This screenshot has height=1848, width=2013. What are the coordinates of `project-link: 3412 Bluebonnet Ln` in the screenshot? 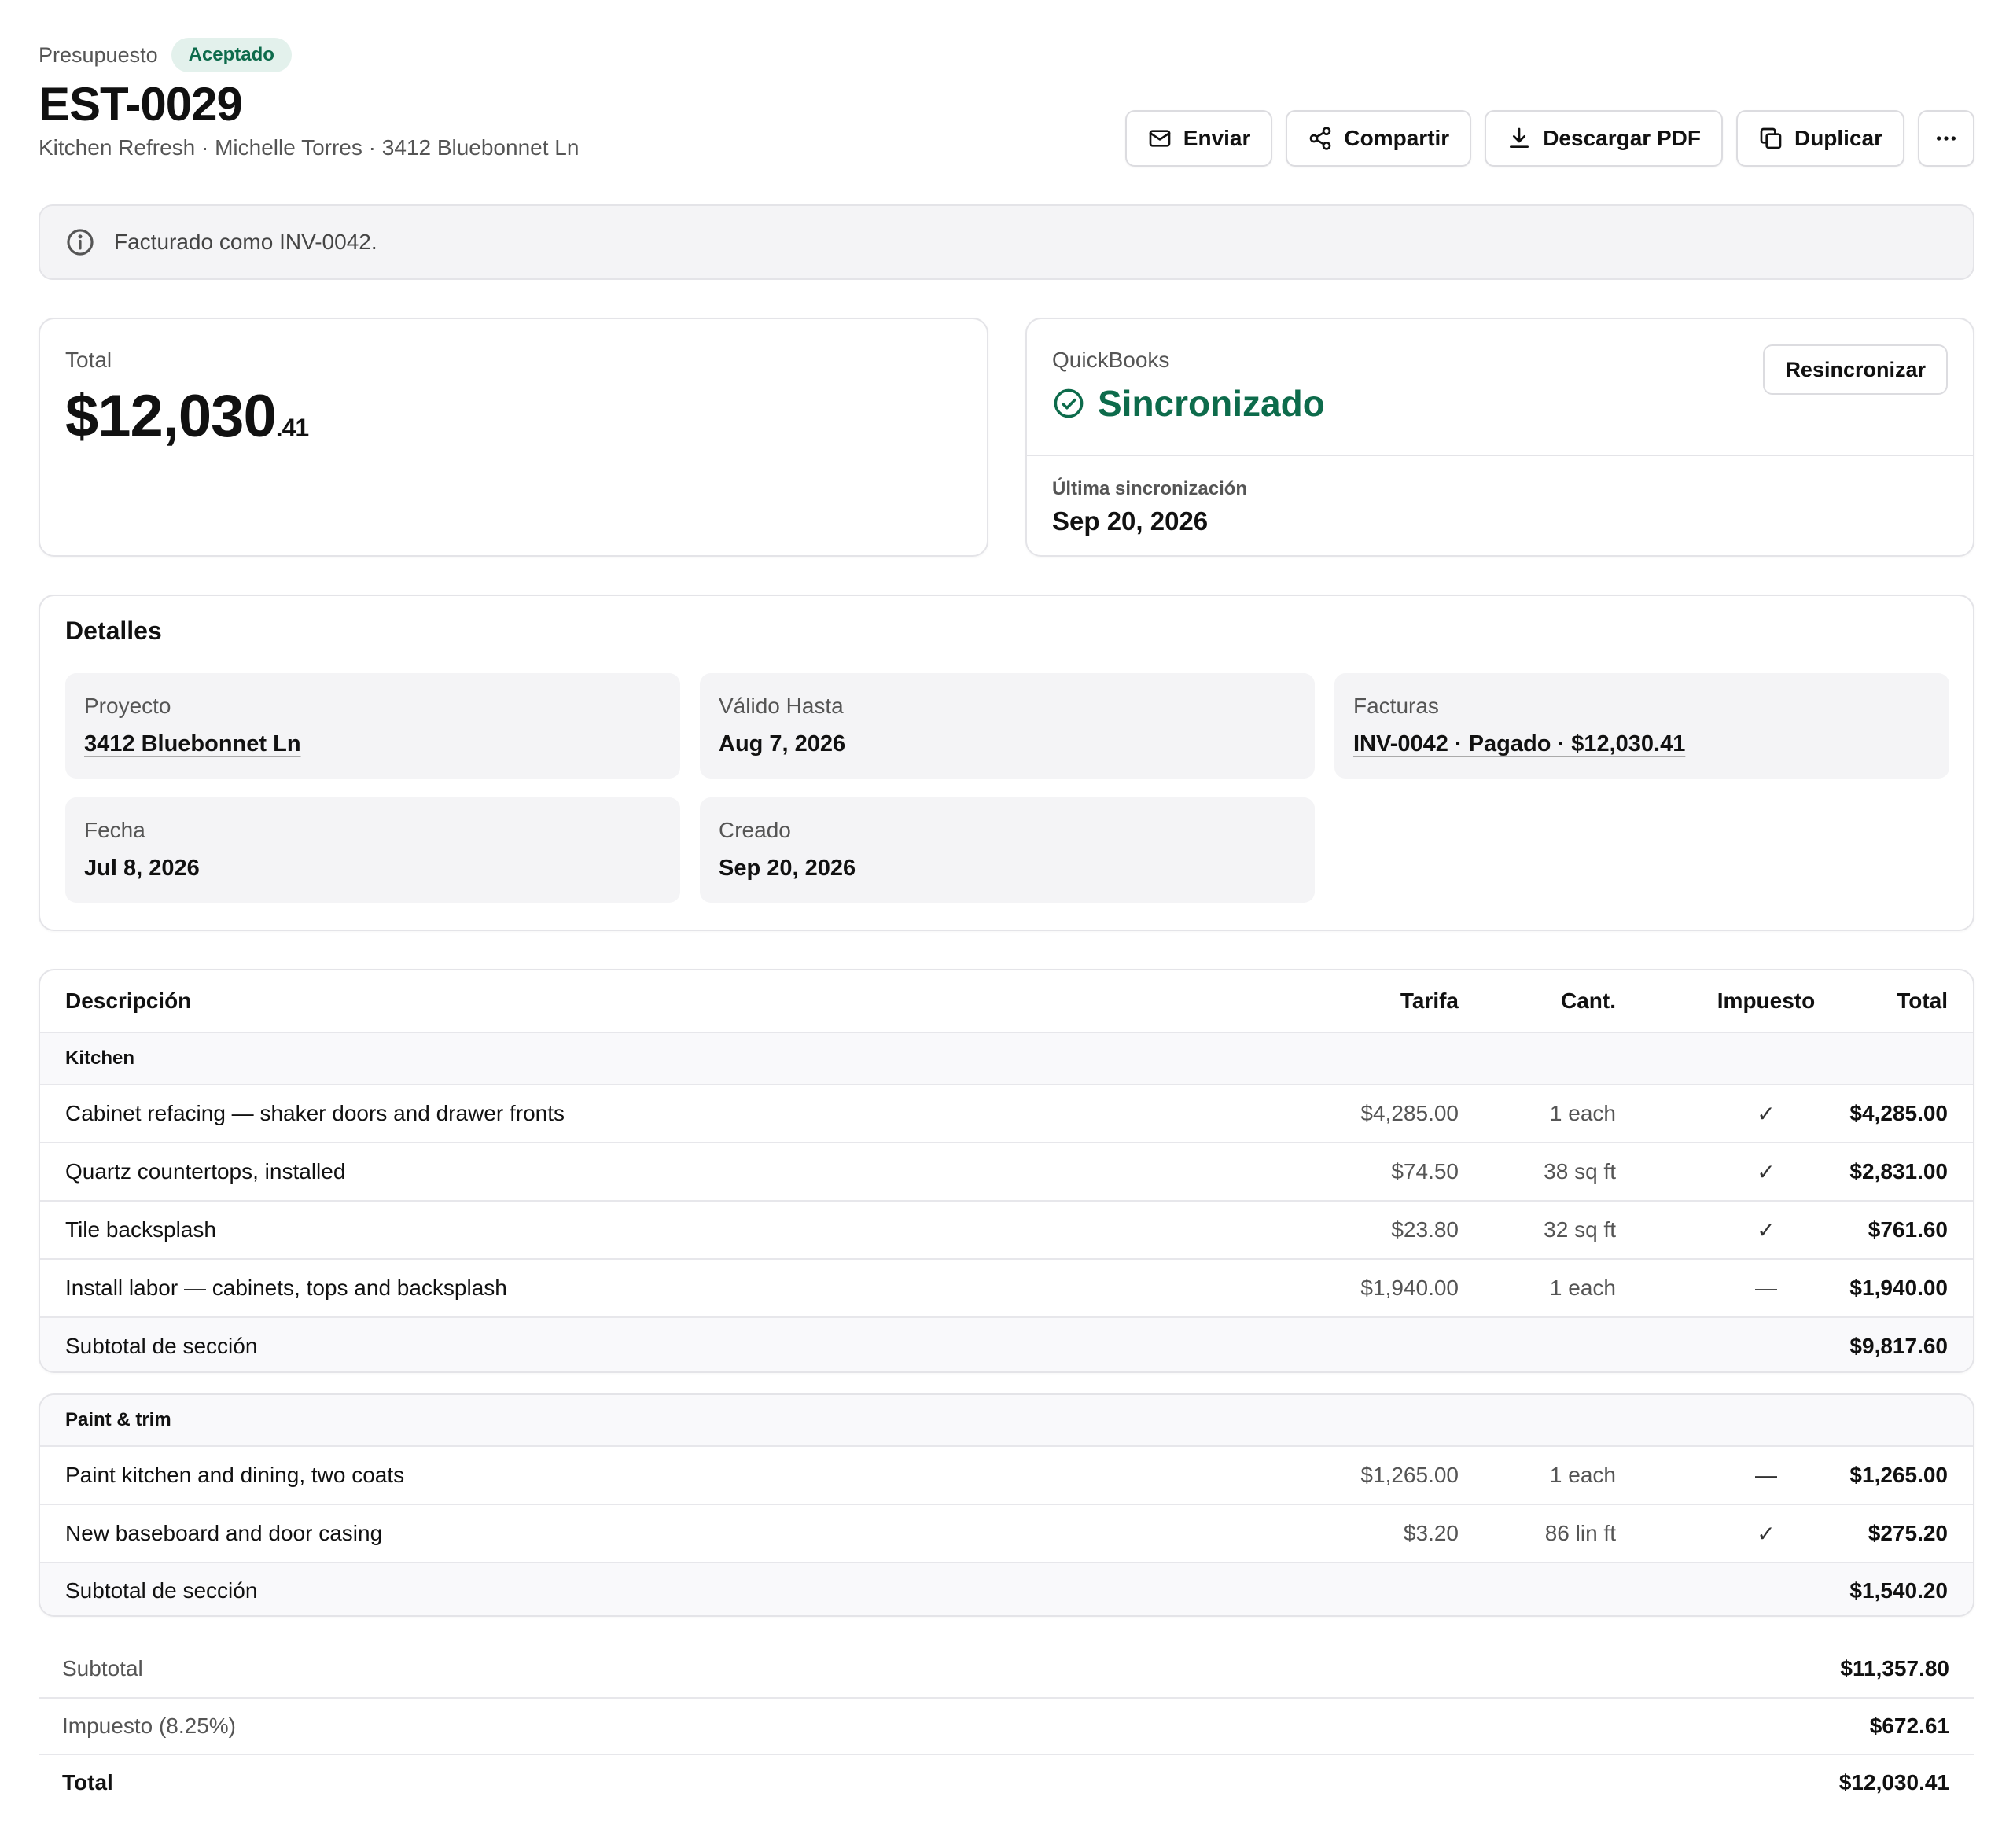 It's located at (192, 744).